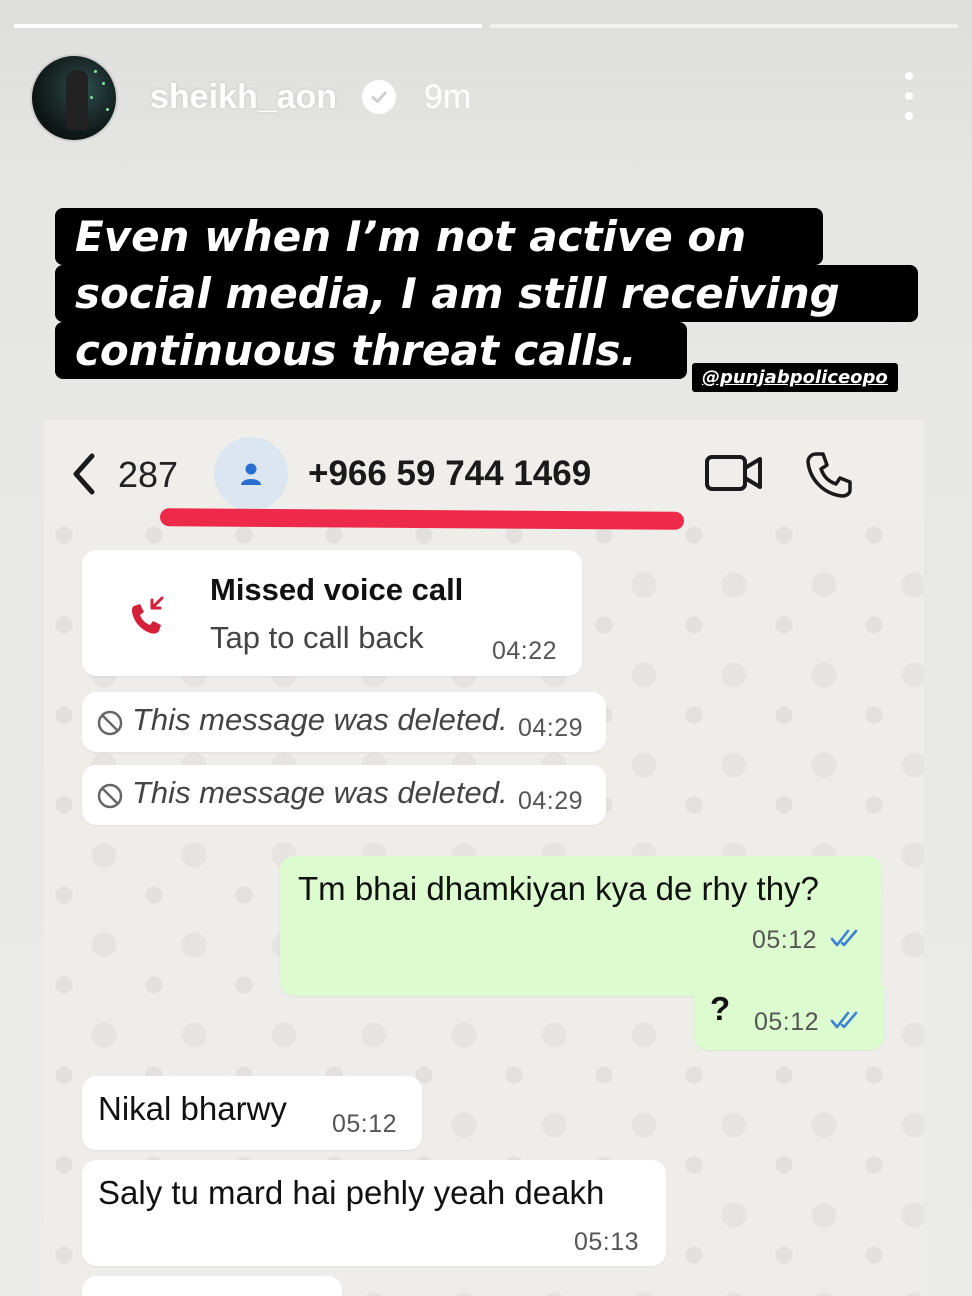 The height and width of the screenshot is (1296, 972). I want to click on contact-person-icon, so click(251, 474).